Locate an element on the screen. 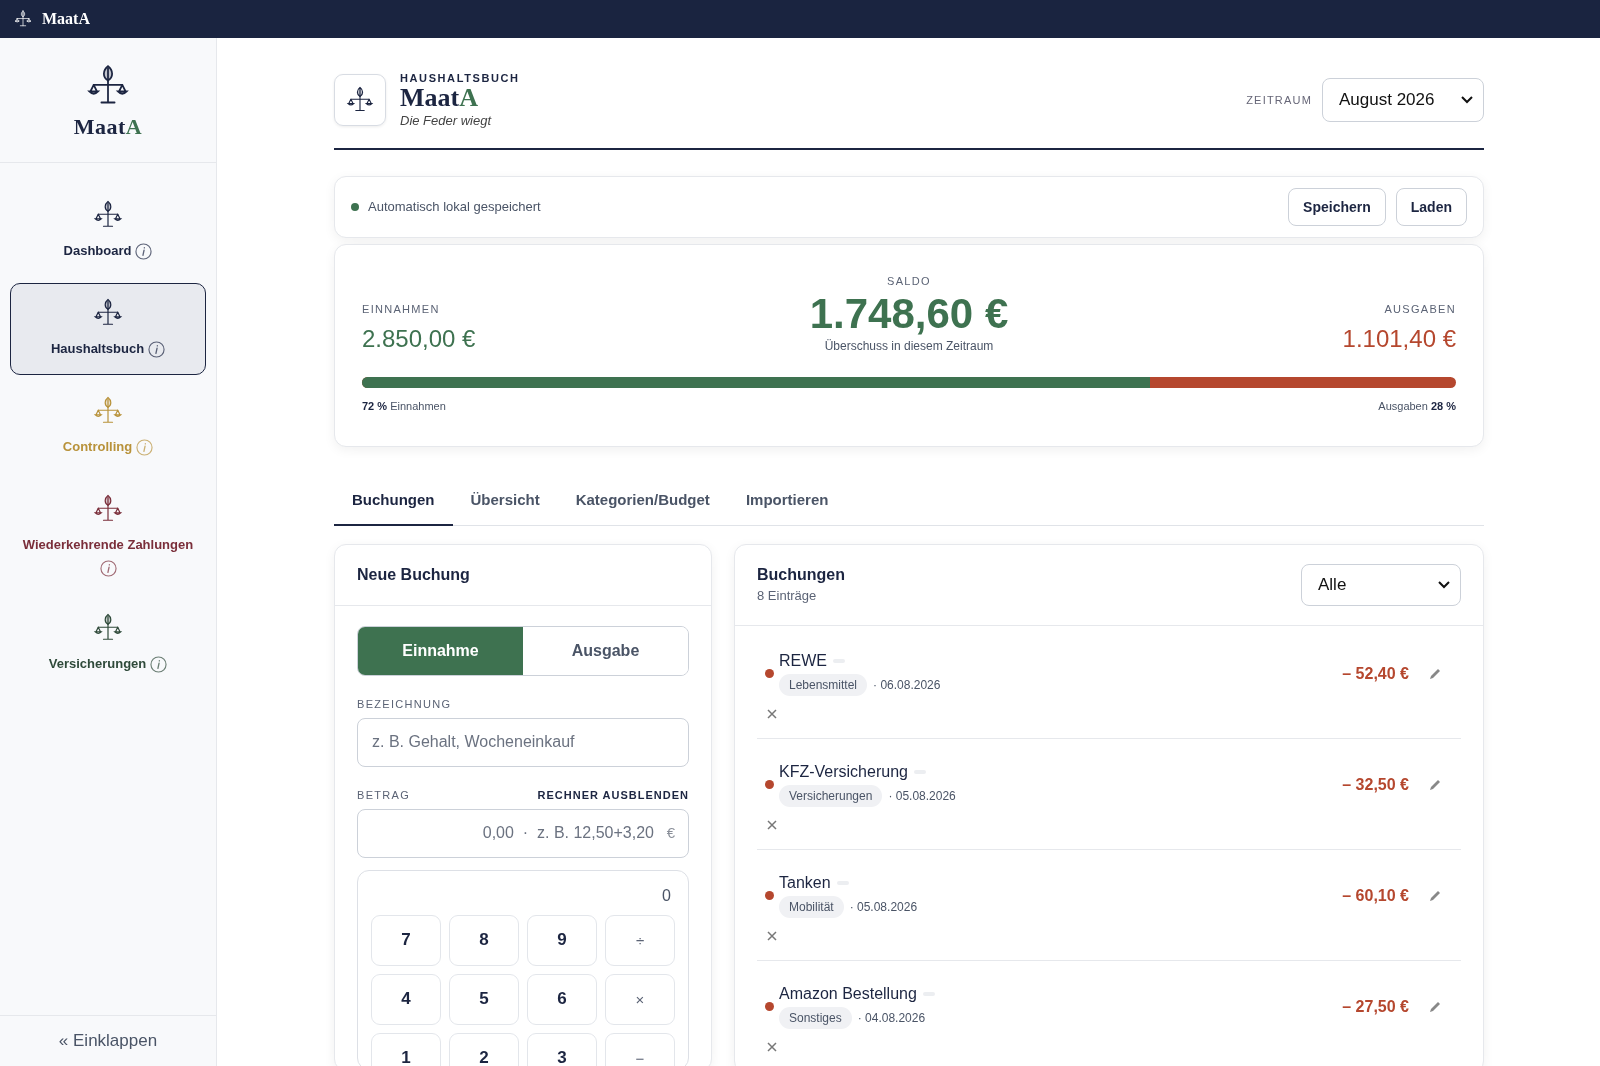 This screenshot has width=1600, height=1066. booking-row: Tanken Mobilität · 05.08.2026 – 60,10 € is located at coordinates (1109, 905).